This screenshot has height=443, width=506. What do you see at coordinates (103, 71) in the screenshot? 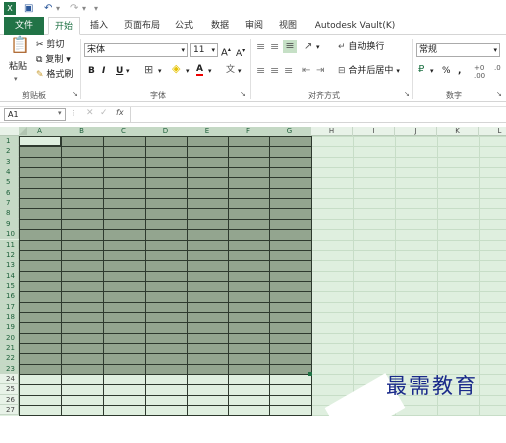
I see `italic-button: I` at bounding box center [103, 71].